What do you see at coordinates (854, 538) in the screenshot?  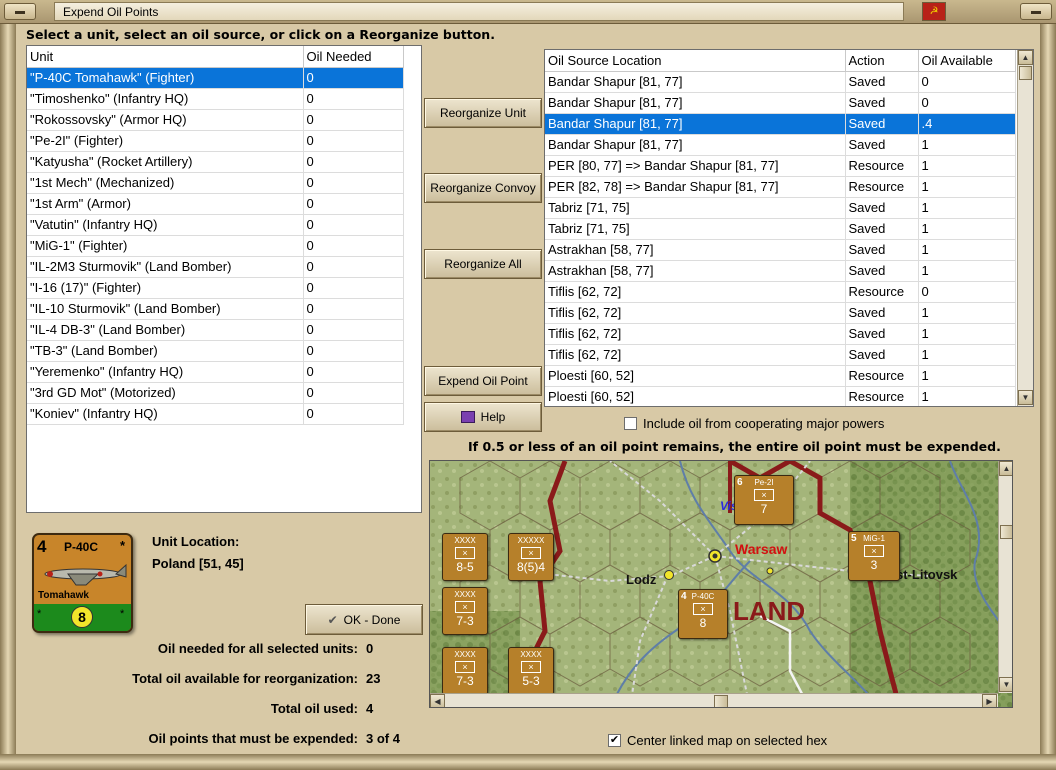 I see `map-unit-strength: 5` at bounding box center [854, 538].